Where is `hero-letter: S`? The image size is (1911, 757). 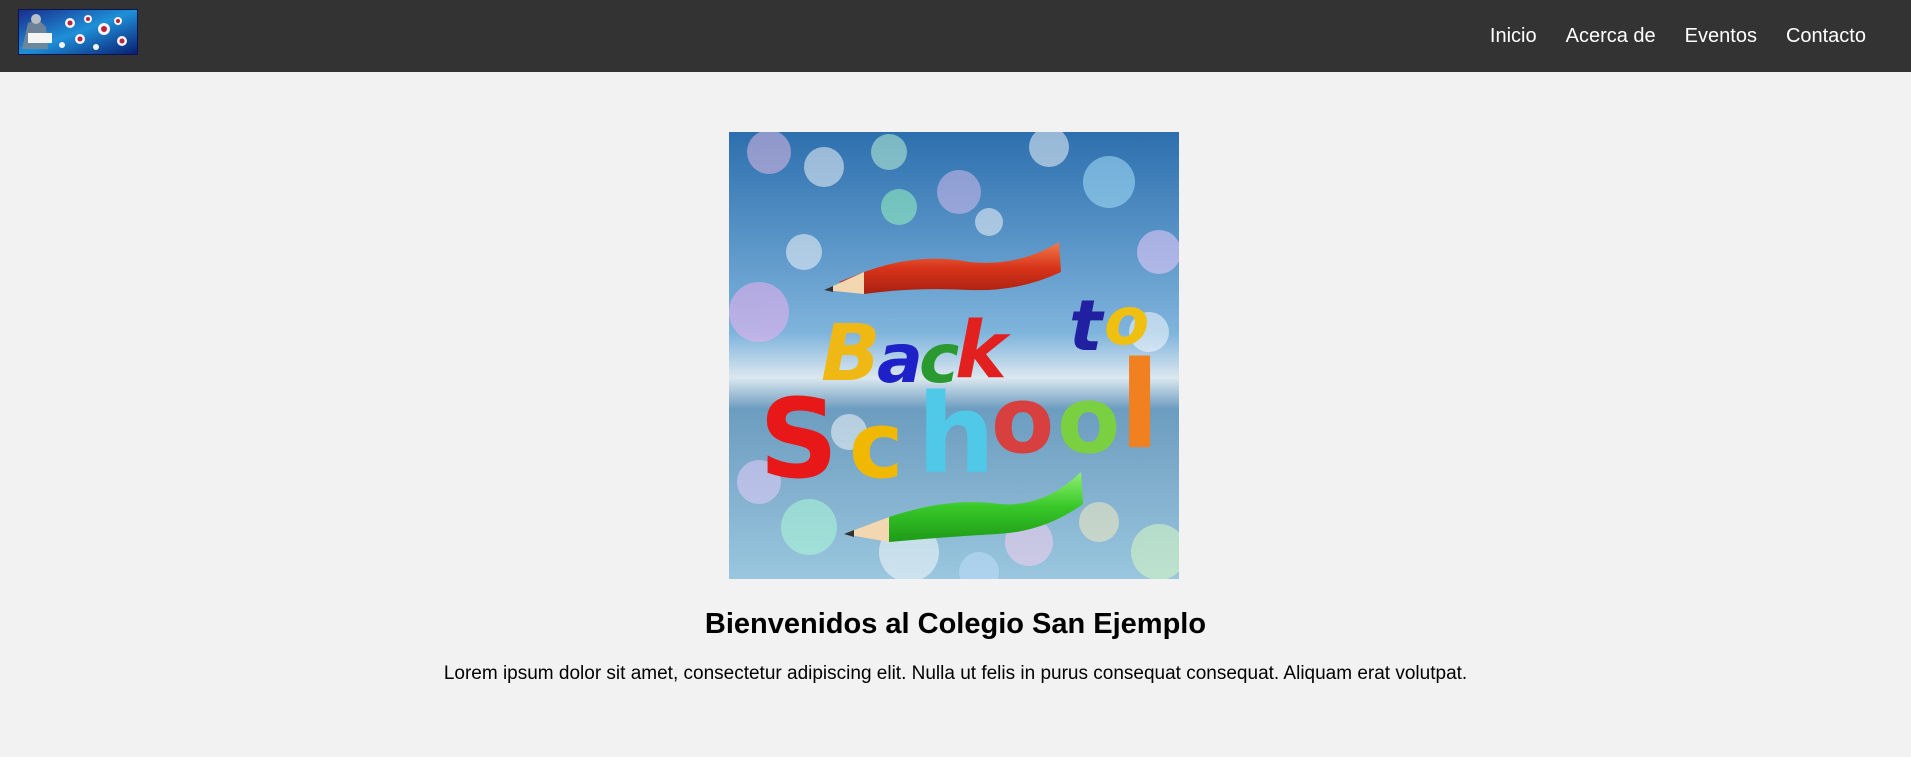
hero-letter: S is located at coordinates (798, 439).